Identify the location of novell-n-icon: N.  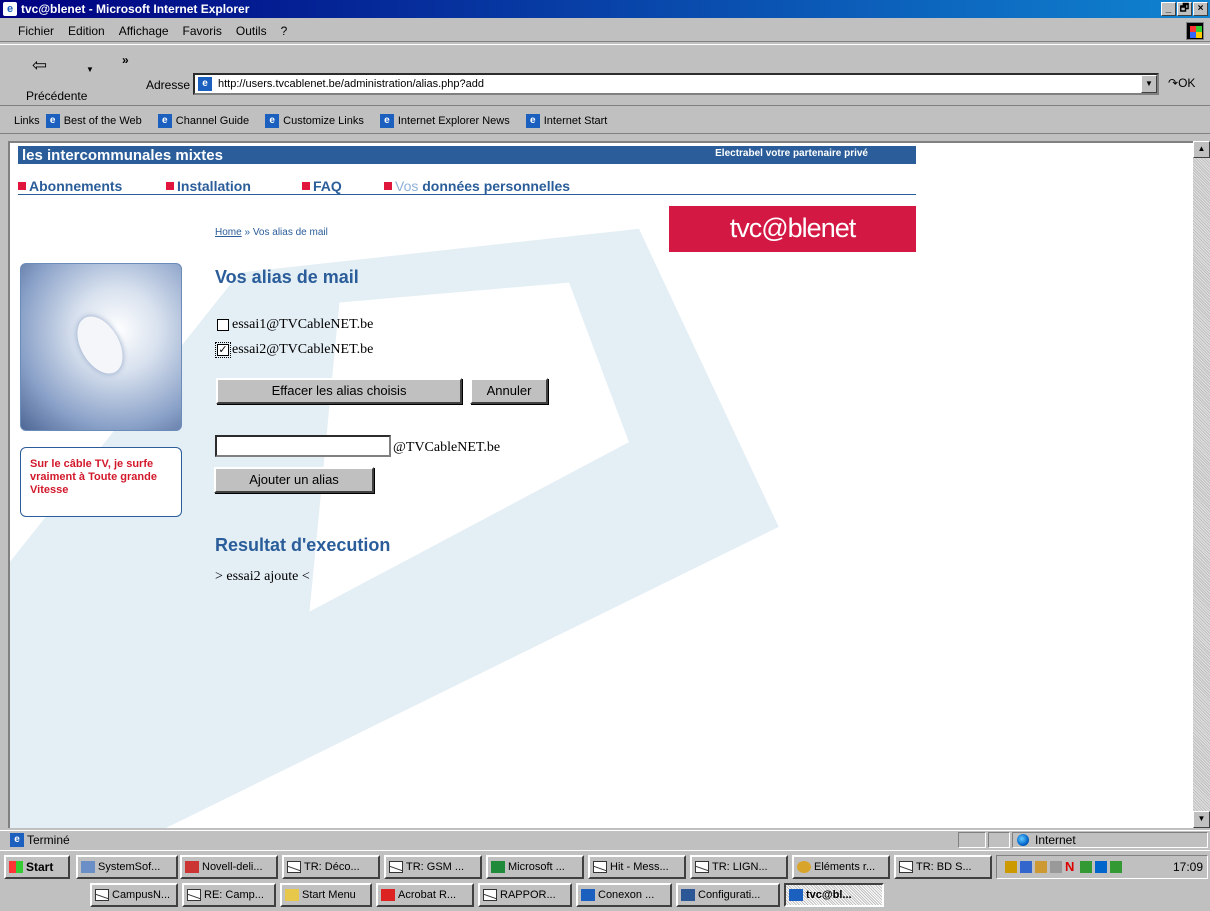
(1071, 866).